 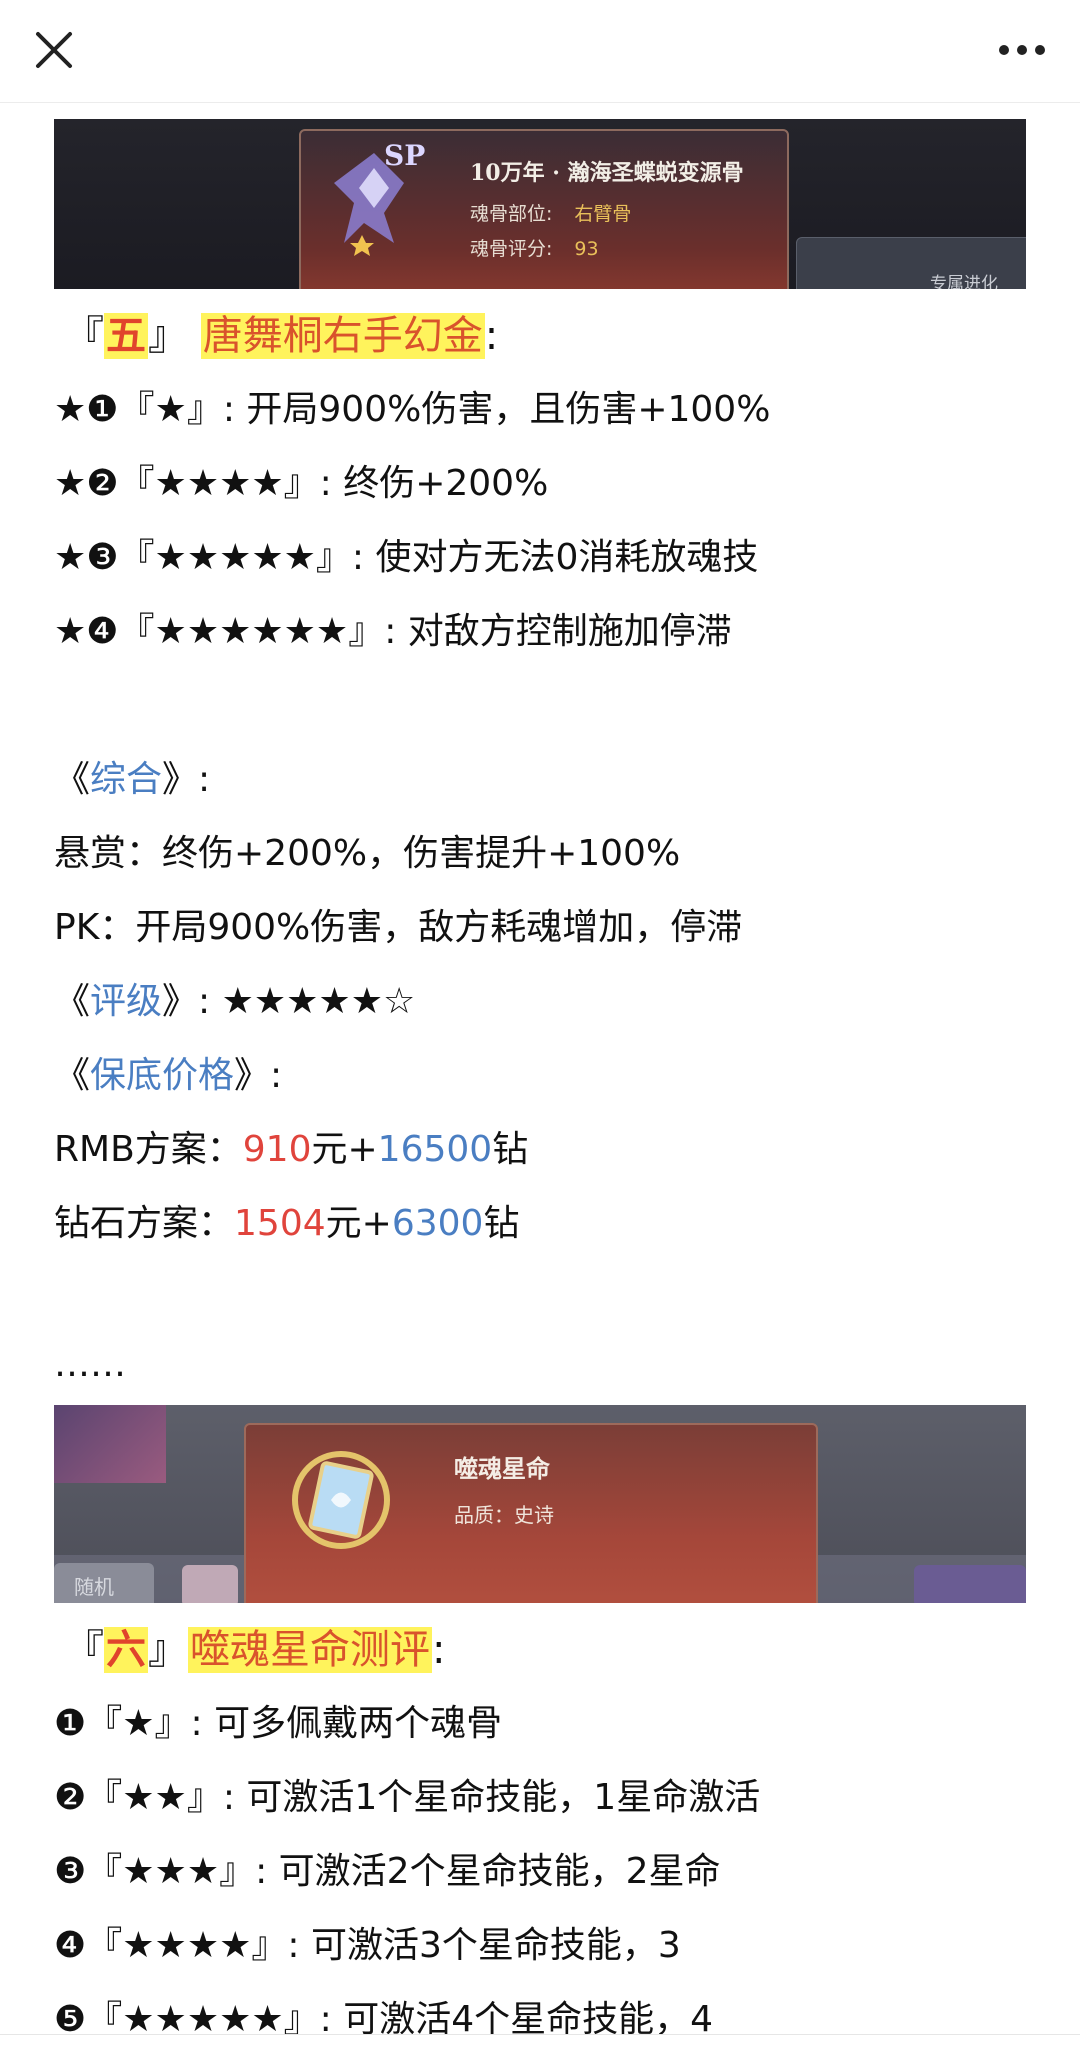 What do you see at coordinates (970, 1584) in the screenshot?
I see `tile-right` at bounding box center [970, 1584].